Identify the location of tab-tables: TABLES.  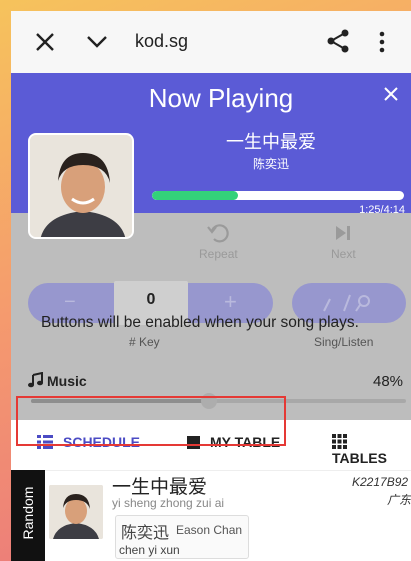
(371, 450).